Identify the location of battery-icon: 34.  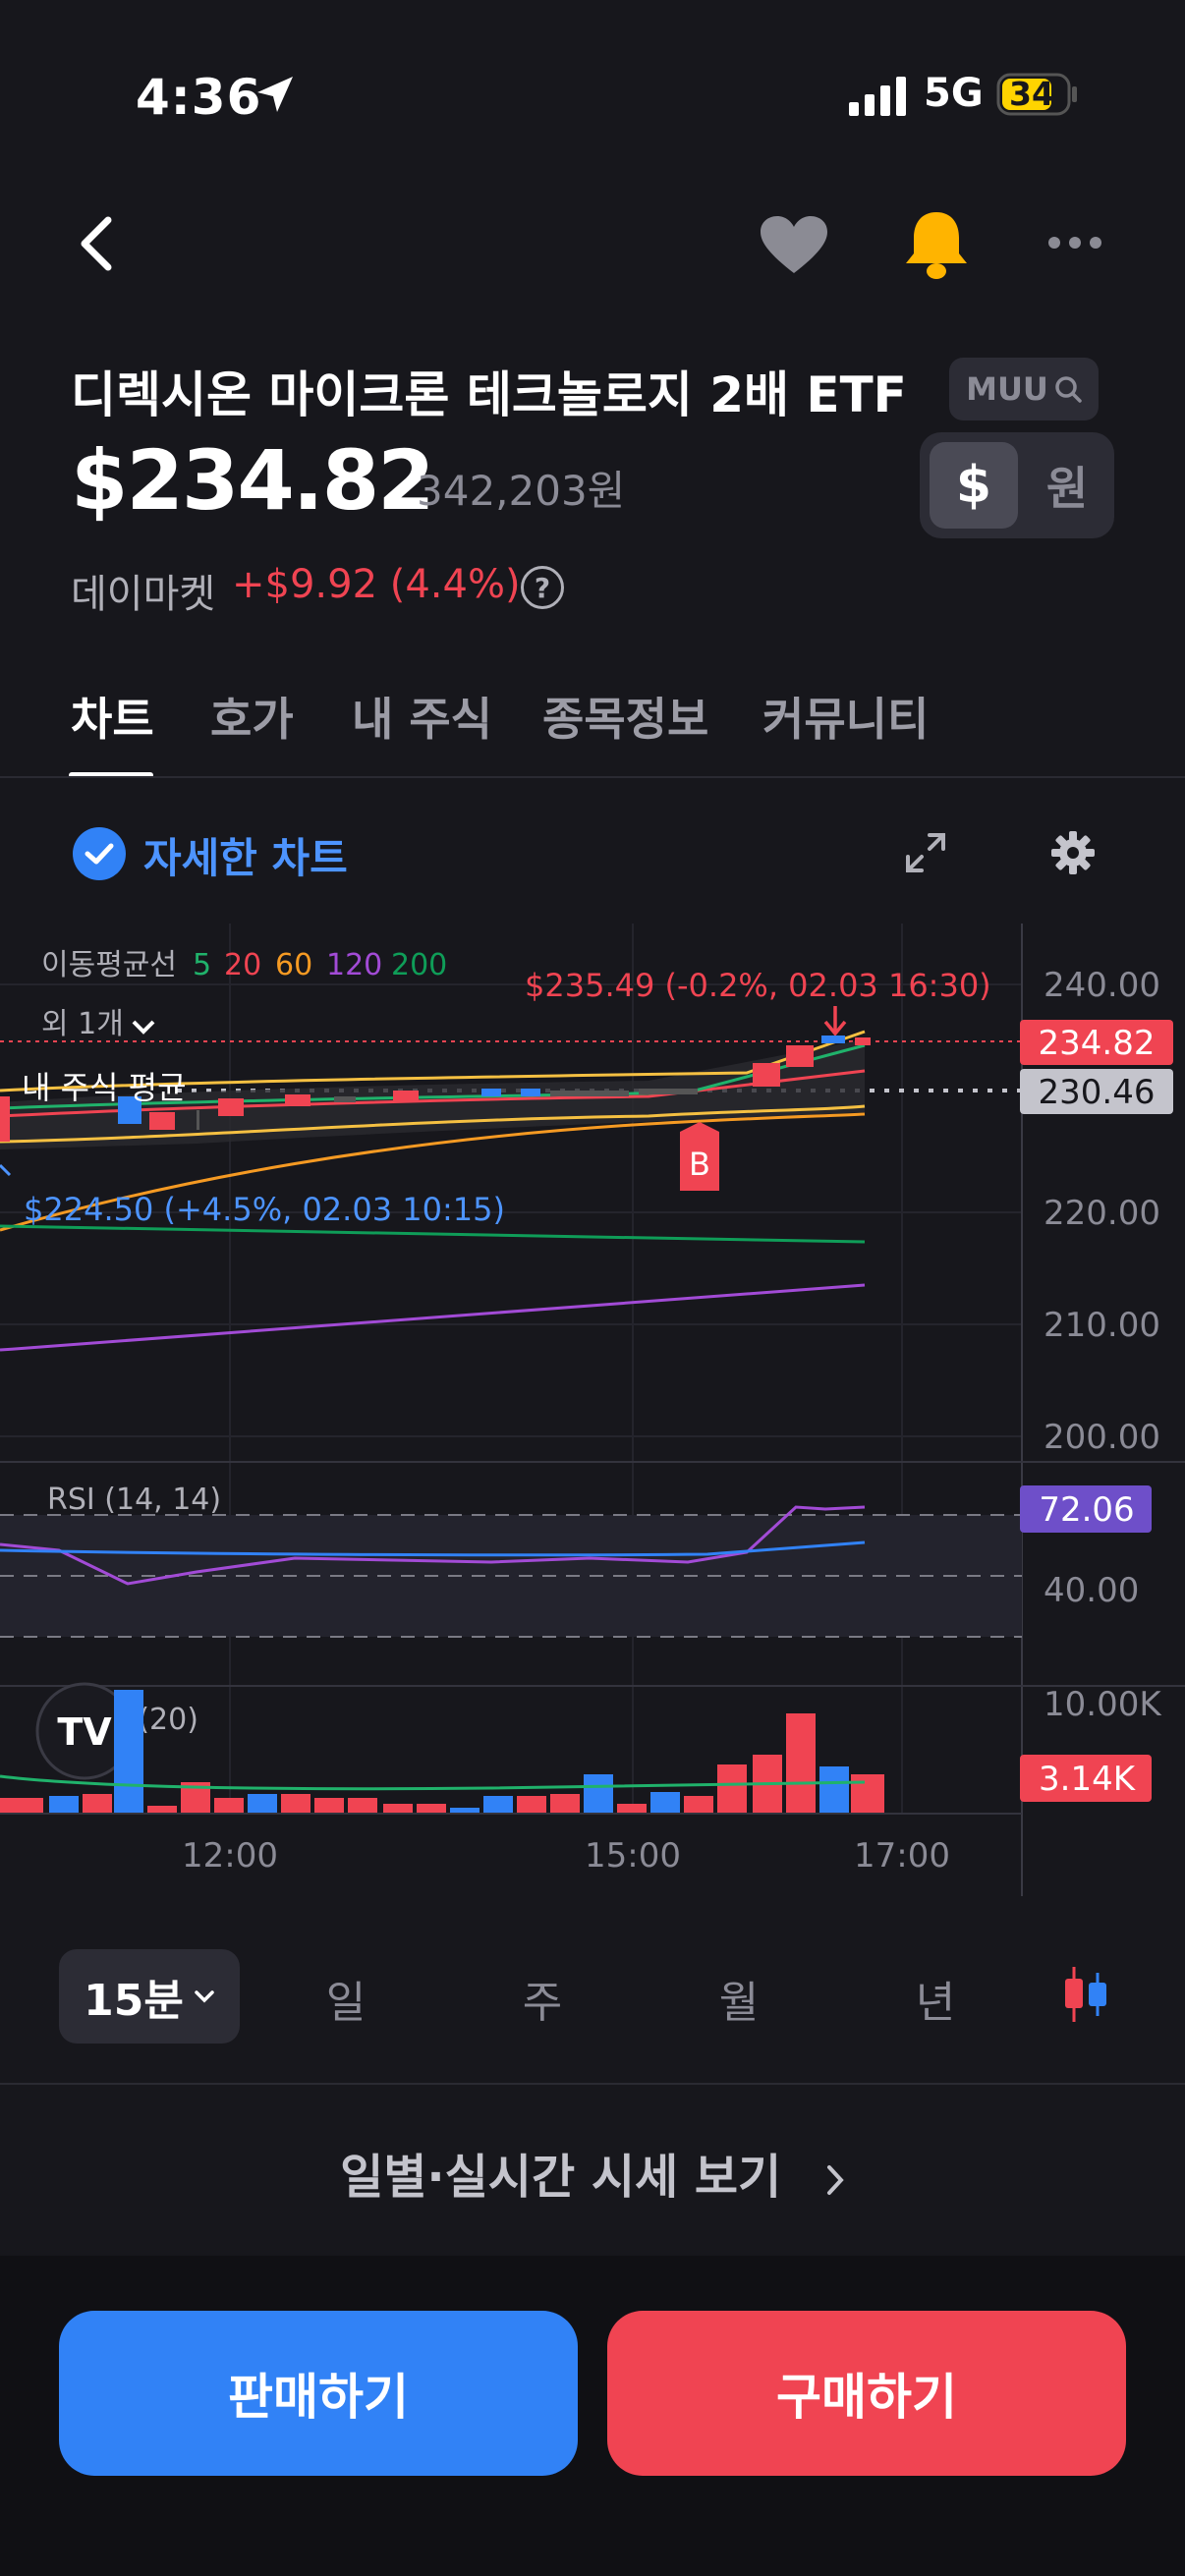
(1038, 94).